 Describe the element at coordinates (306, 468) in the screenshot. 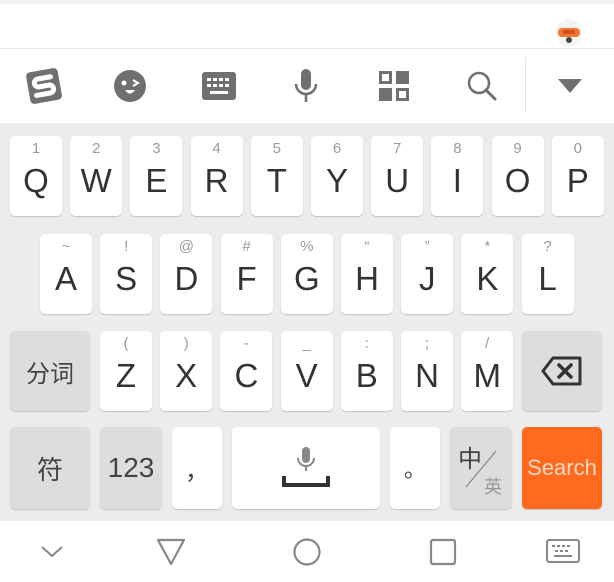

I see `space-key` at that location.